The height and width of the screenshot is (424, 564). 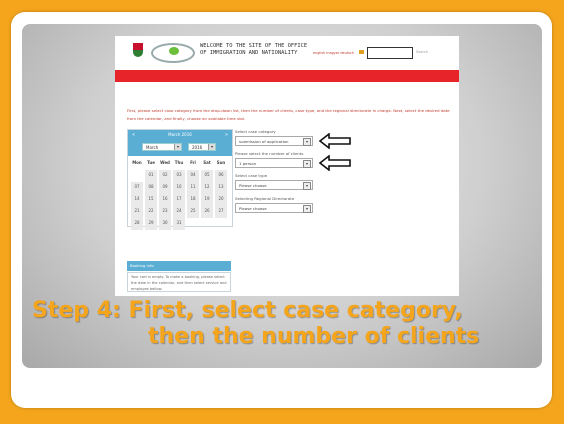 I want to click on step-caption-line2: then the number of clients, so click(x=314, y=336).